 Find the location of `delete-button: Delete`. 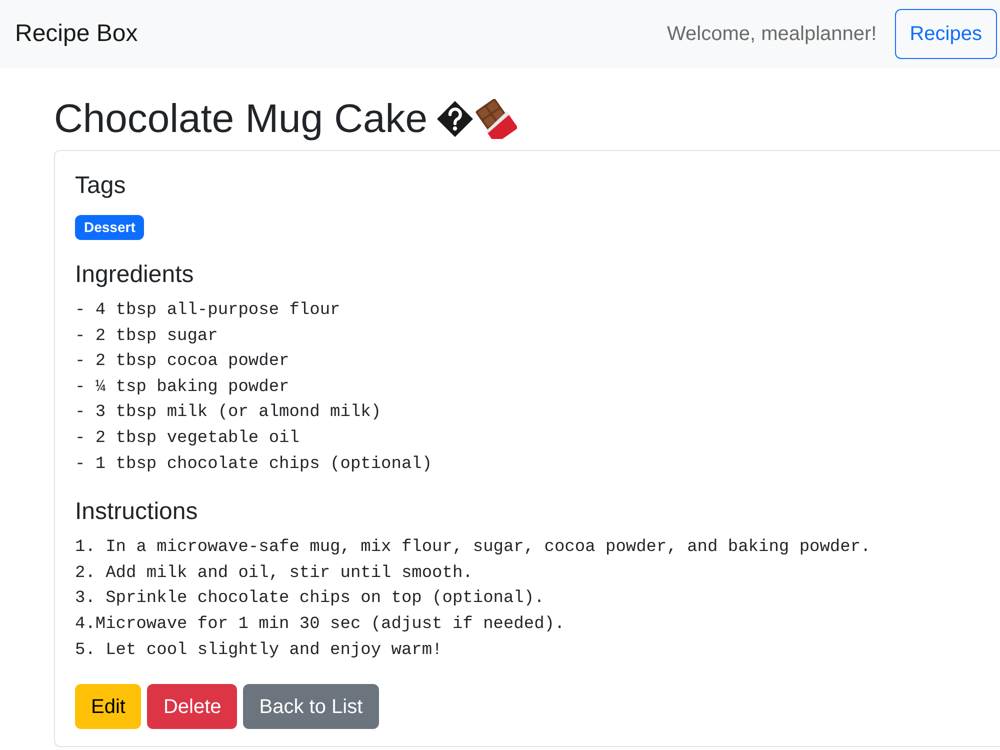

delete-button: Delete is located at coordinates (192, 707).